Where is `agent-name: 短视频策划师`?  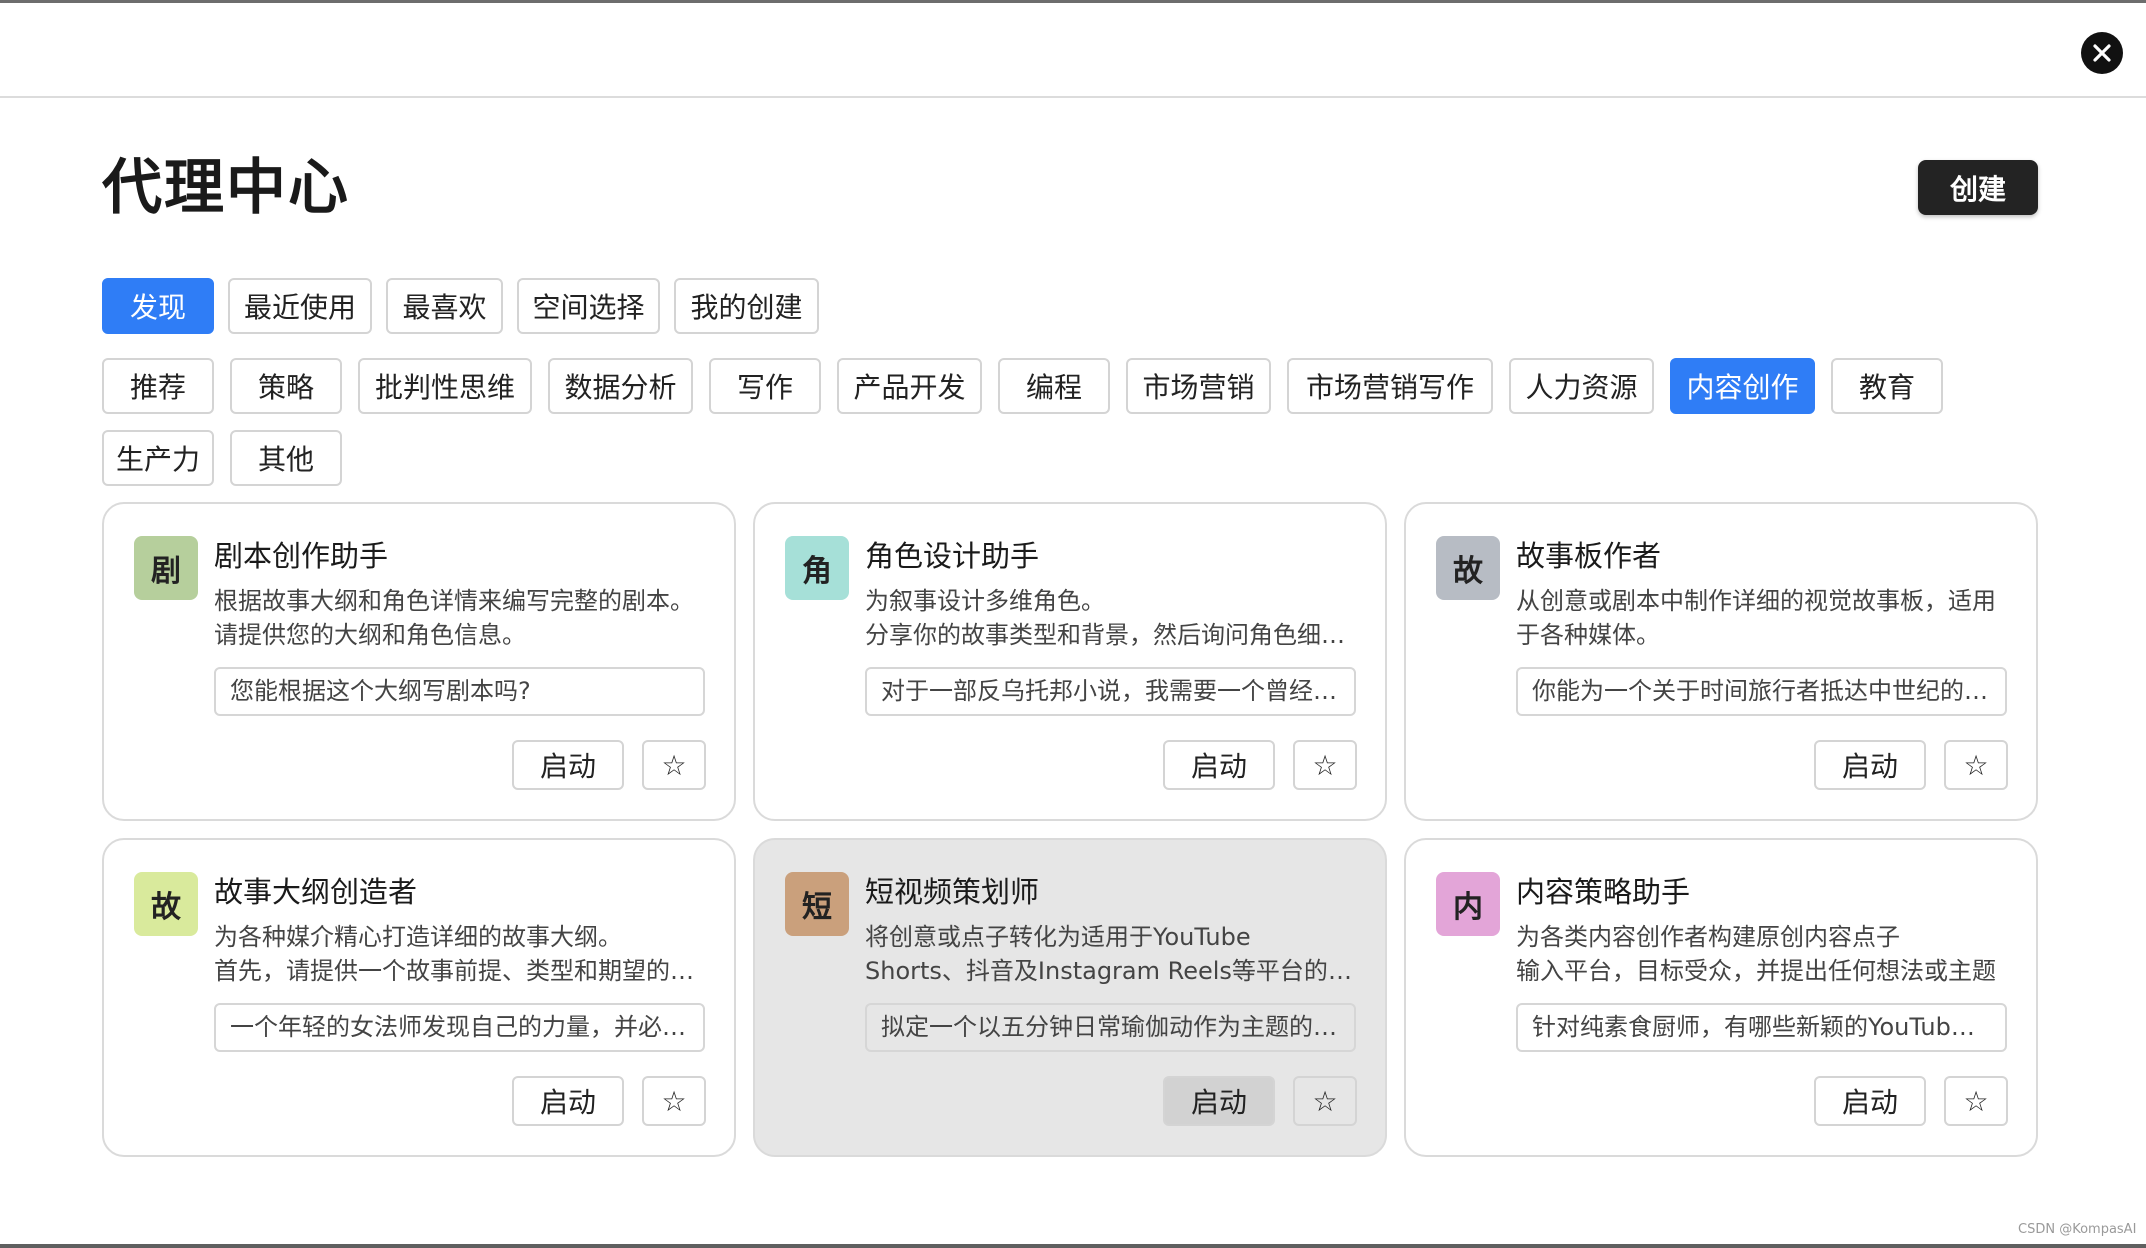
agent-name: 短视频策划师 is located at coordinates (952, 892).